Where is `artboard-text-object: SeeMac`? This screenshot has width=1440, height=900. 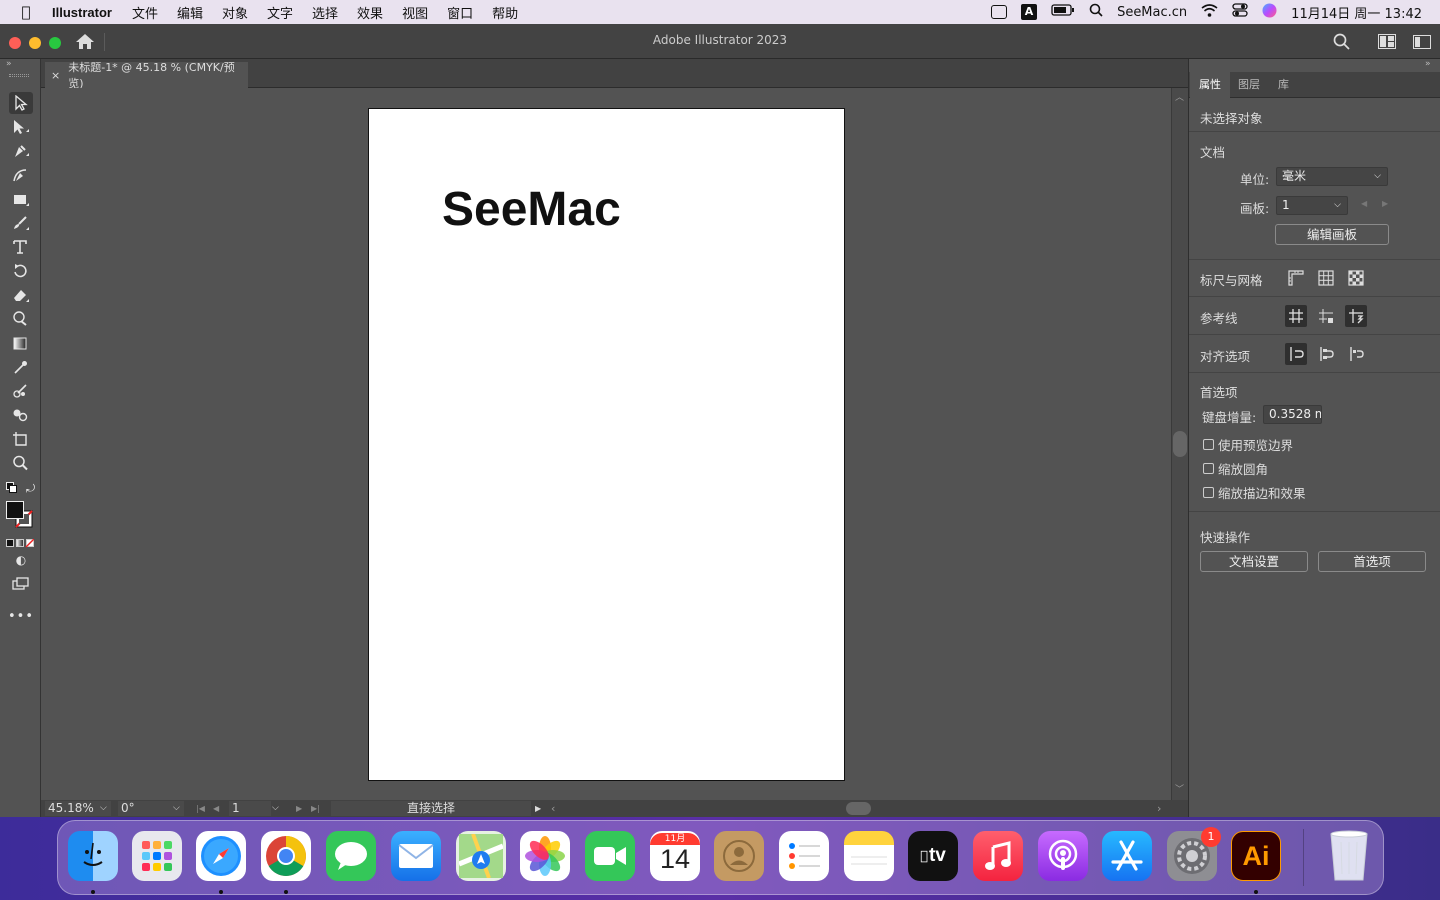 artboard-text-object: SeeMac is located at coordinates (531, 210).